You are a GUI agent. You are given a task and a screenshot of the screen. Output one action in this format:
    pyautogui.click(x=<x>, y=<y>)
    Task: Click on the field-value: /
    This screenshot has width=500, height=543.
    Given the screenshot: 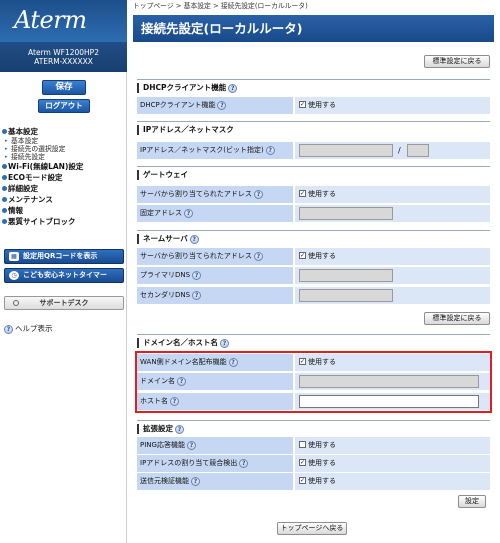 What is the action you would take?
    pyautogui.click(x=392, y=150)
    